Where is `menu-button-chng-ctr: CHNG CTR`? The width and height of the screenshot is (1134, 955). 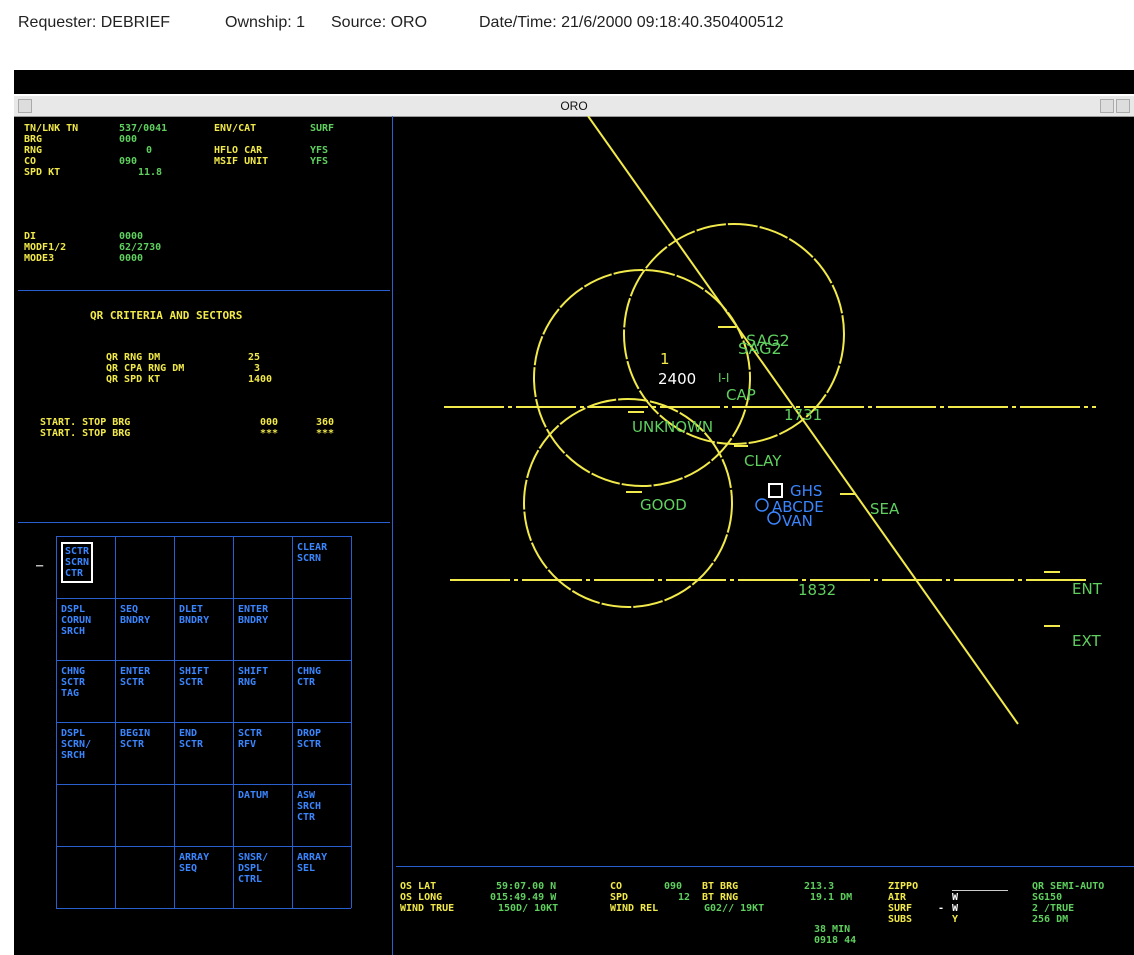
menu-button-chng-ctr: CHNG CTR is located at coordinates (309, 677).